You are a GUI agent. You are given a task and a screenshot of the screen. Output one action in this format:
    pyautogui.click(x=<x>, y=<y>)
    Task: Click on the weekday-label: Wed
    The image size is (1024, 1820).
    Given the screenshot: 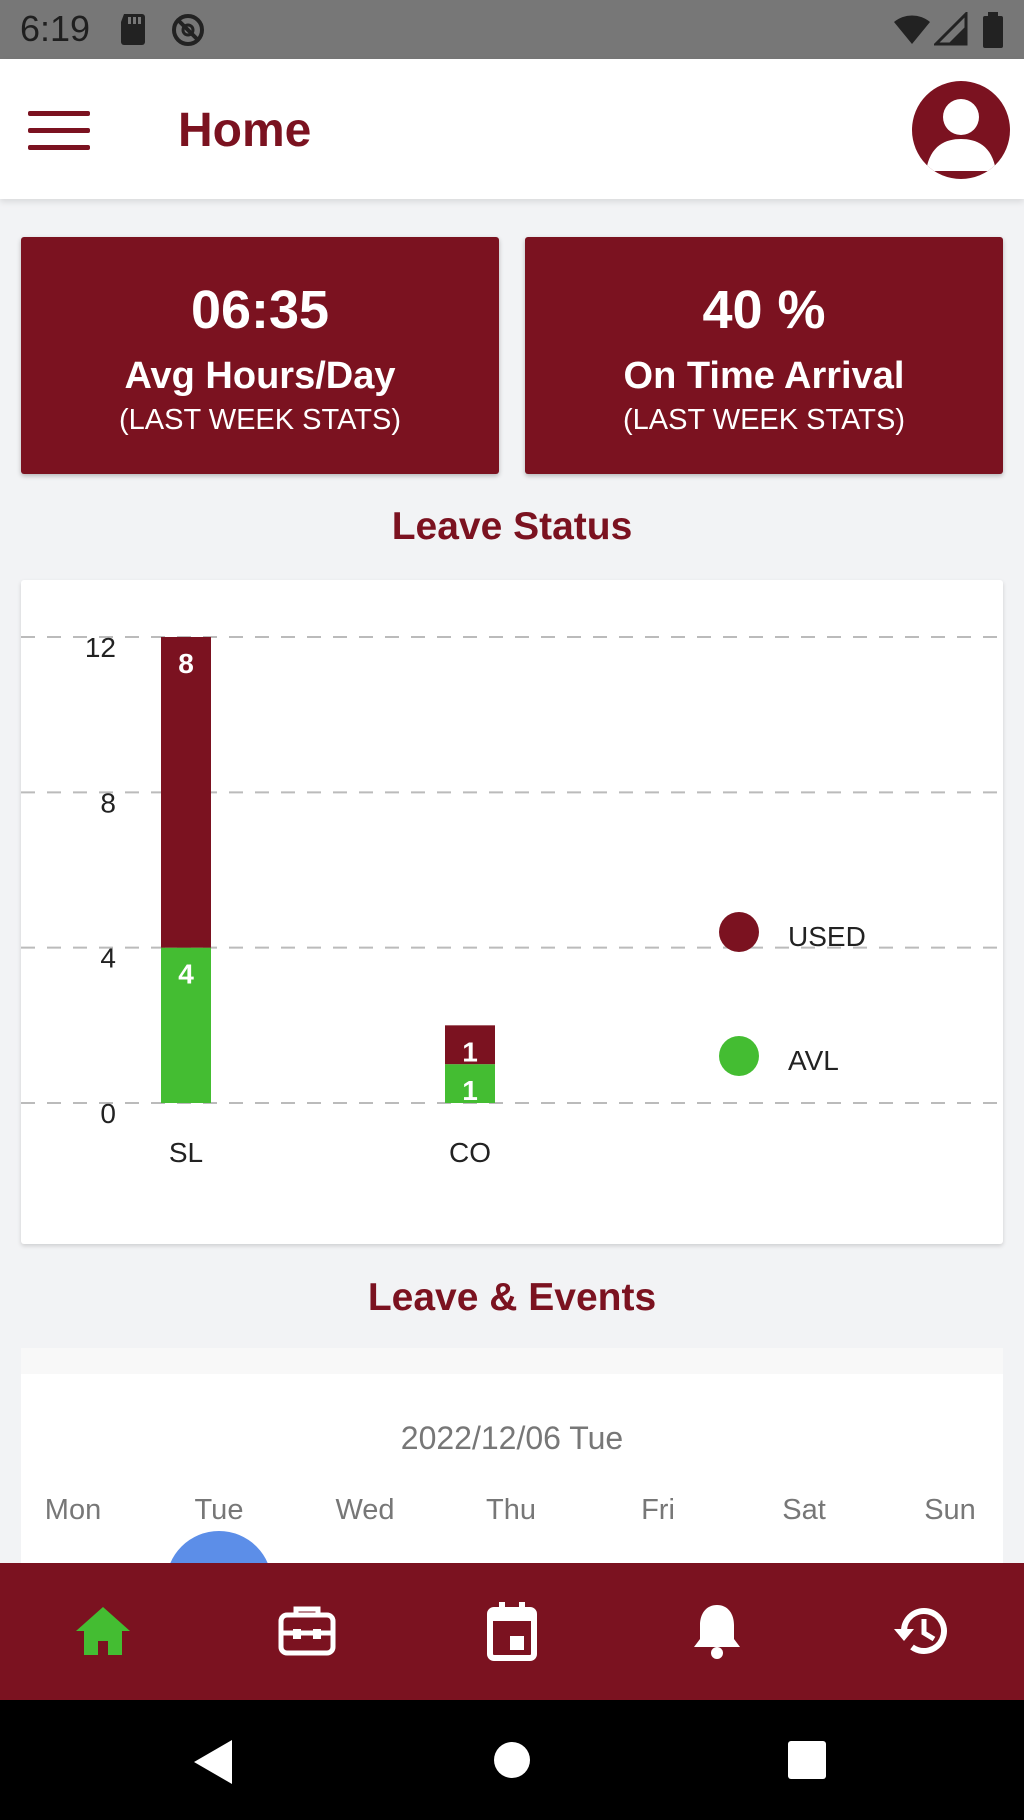 What is the action you would take?
    pyautogui.click(x=365, y=1510)
    